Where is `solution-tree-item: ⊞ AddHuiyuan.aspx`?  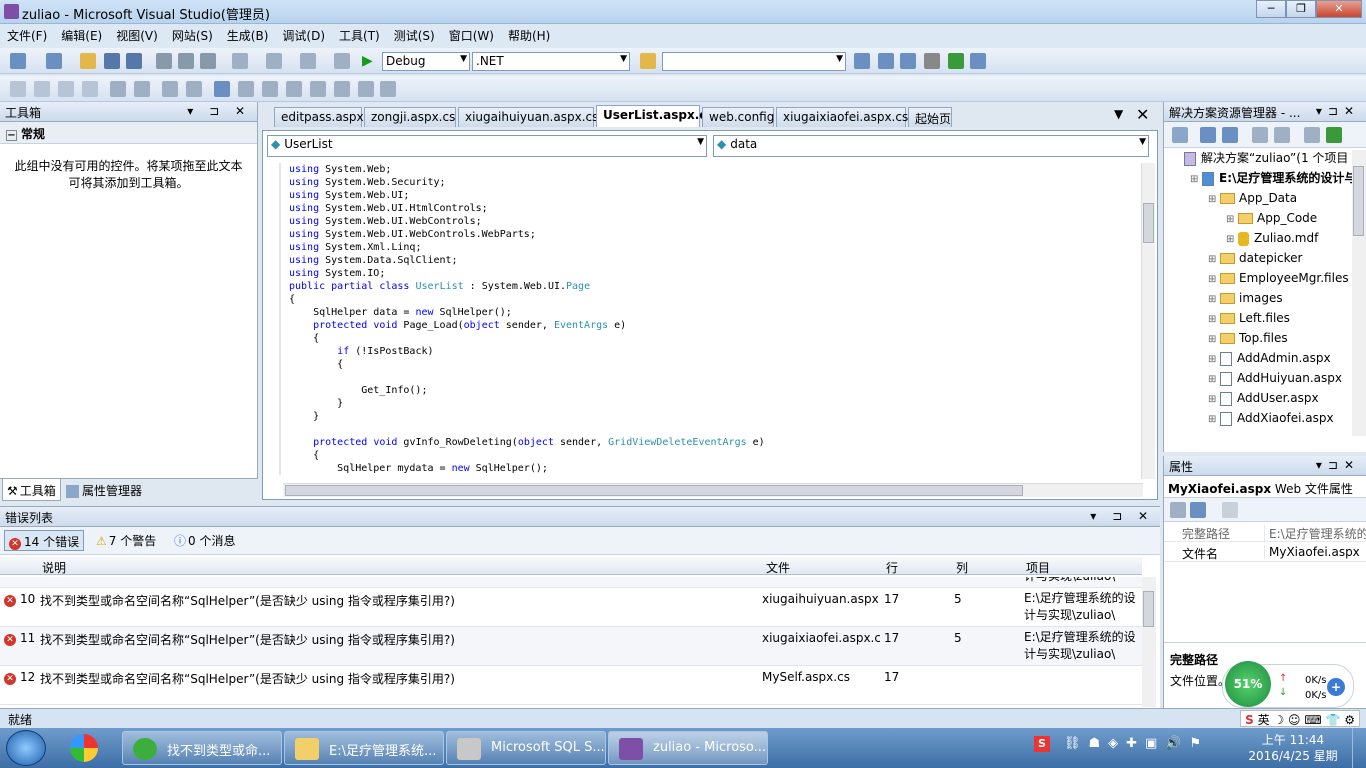 solution-tree-item: ⊞ AddHuiyuan.aspx is located at coordinates (1265, 378).